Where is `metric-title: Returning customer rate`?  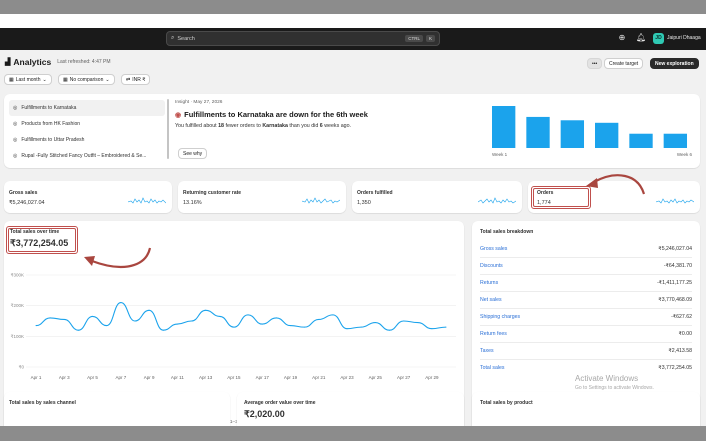
metric-title: Returning customer rate is located at coordinates (212, 193).